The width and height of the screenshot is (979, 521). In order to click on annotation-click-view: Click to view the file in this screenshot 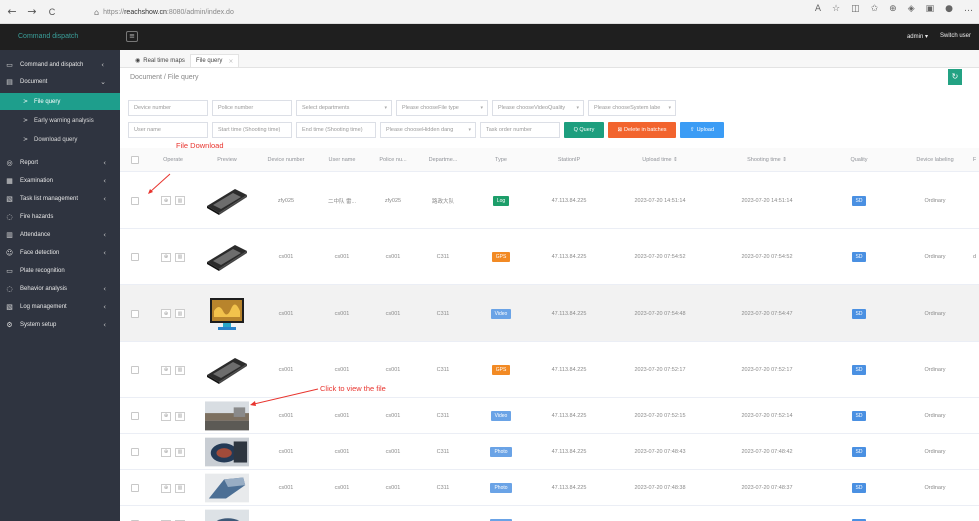, I will do `click(353, 388)`.